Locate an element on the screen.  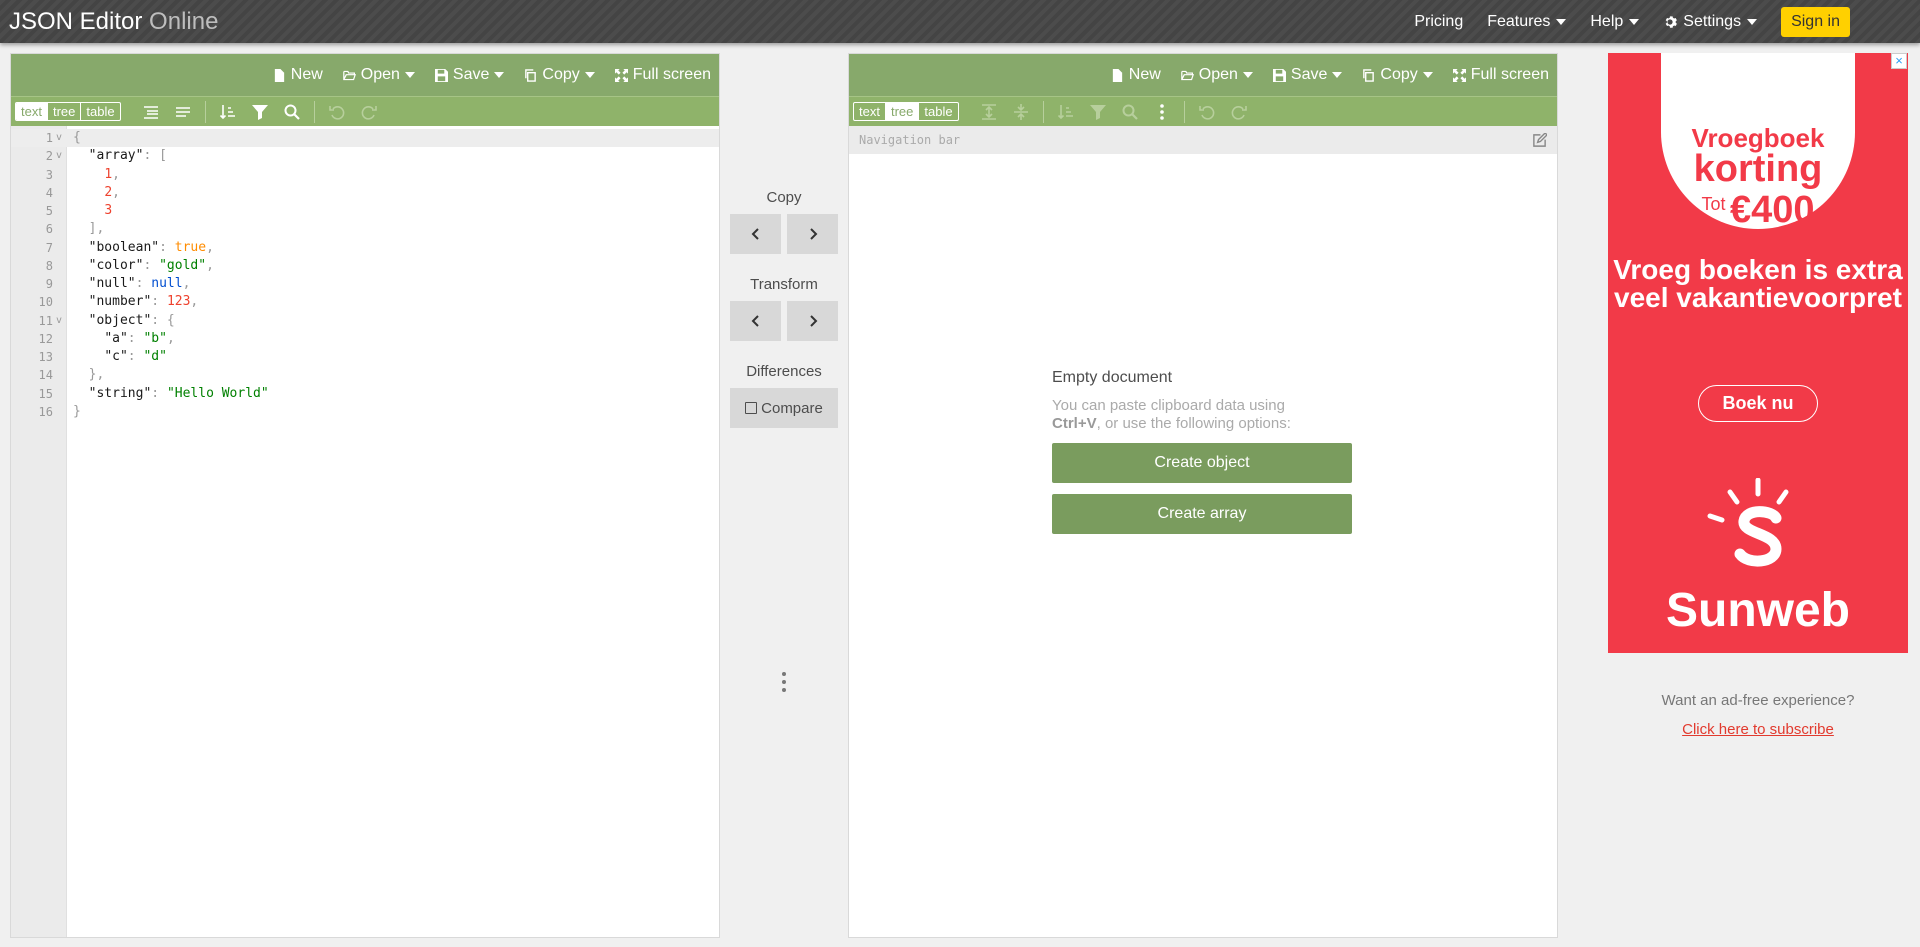
nav-features: Features is located at coordinates (1527, 22).